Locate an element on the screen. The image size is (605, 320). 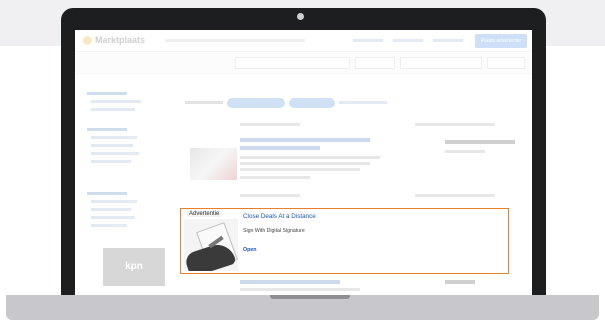
listing-thumbnail is located at coordinates (213, 164).